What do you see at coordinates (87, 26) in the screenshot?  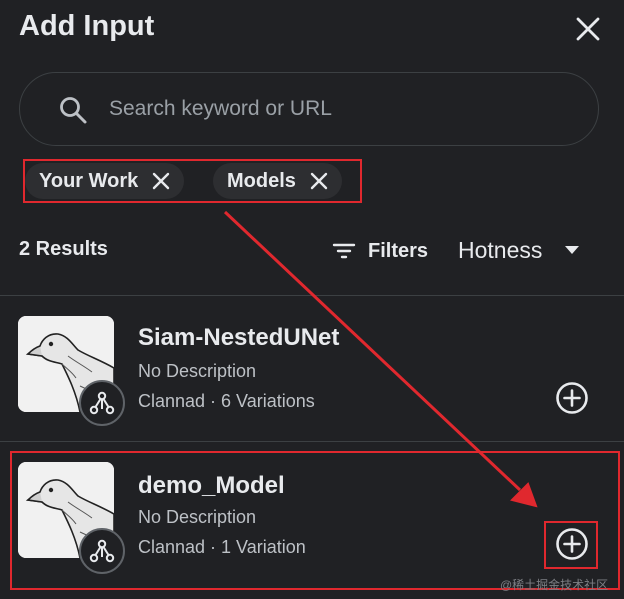 I see `panel-title: Add Input` at bounding box center [87, 26].